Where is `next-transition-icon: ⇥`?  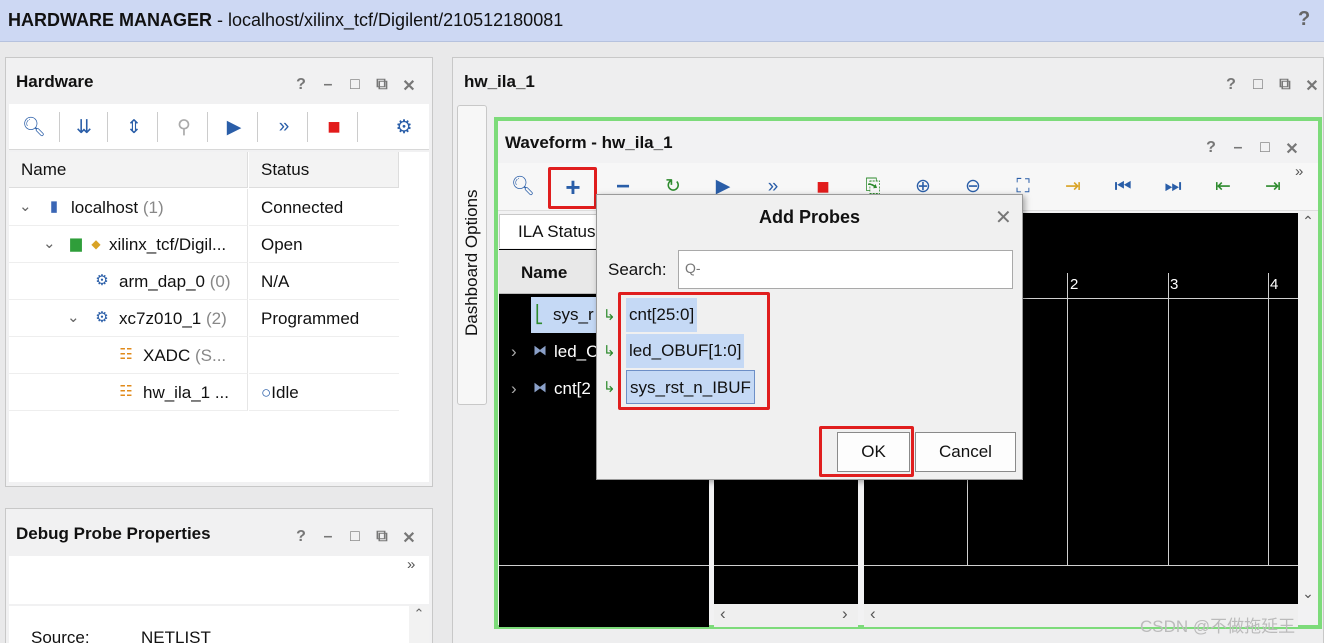 next-transition-icon: ⇥ is located at coordinates (1273, 187).